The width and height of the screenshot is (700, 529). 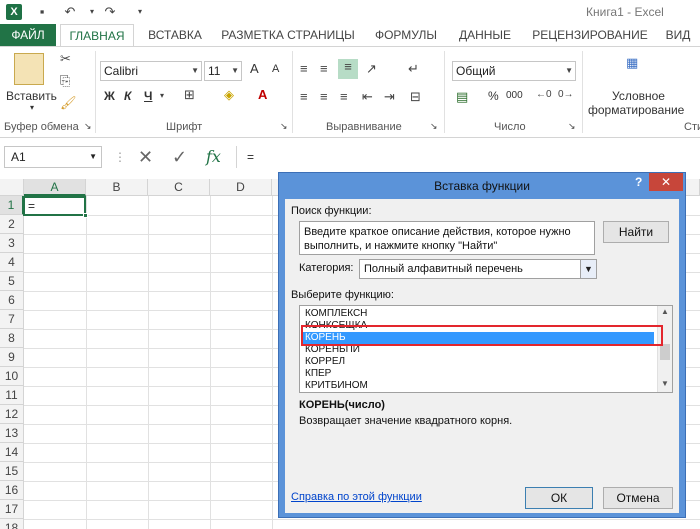 What do you see at coordinates (54, 206) in the screenshot?
I see `active-cell-a1: =` at bounding box center [54, 206].